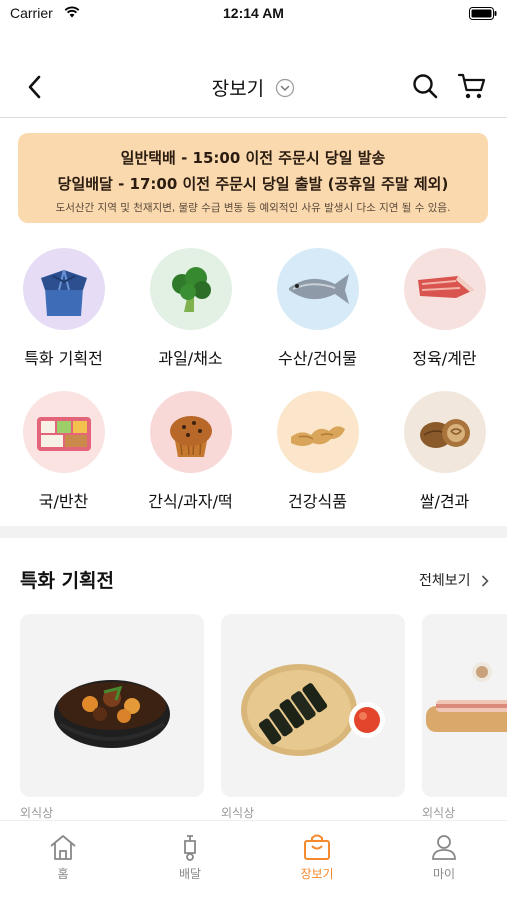 This screenshot has width=507, height=900. I want to click on cart-icon, so click(472, 86).